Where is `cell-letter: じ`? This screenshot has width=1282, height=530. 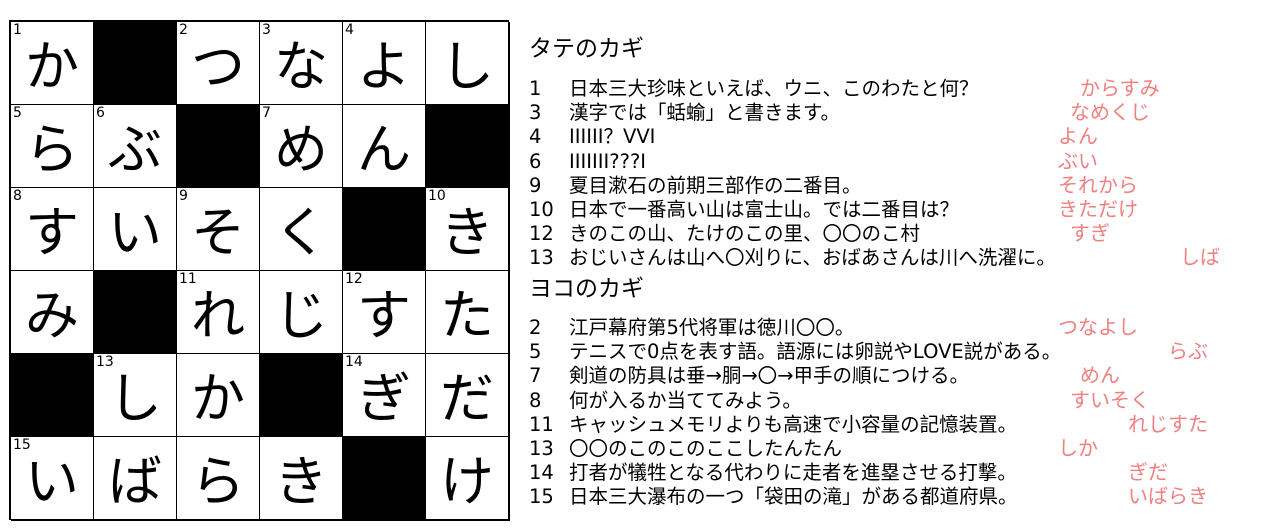
cell-letter: じ is located at coordinates (301, 315).